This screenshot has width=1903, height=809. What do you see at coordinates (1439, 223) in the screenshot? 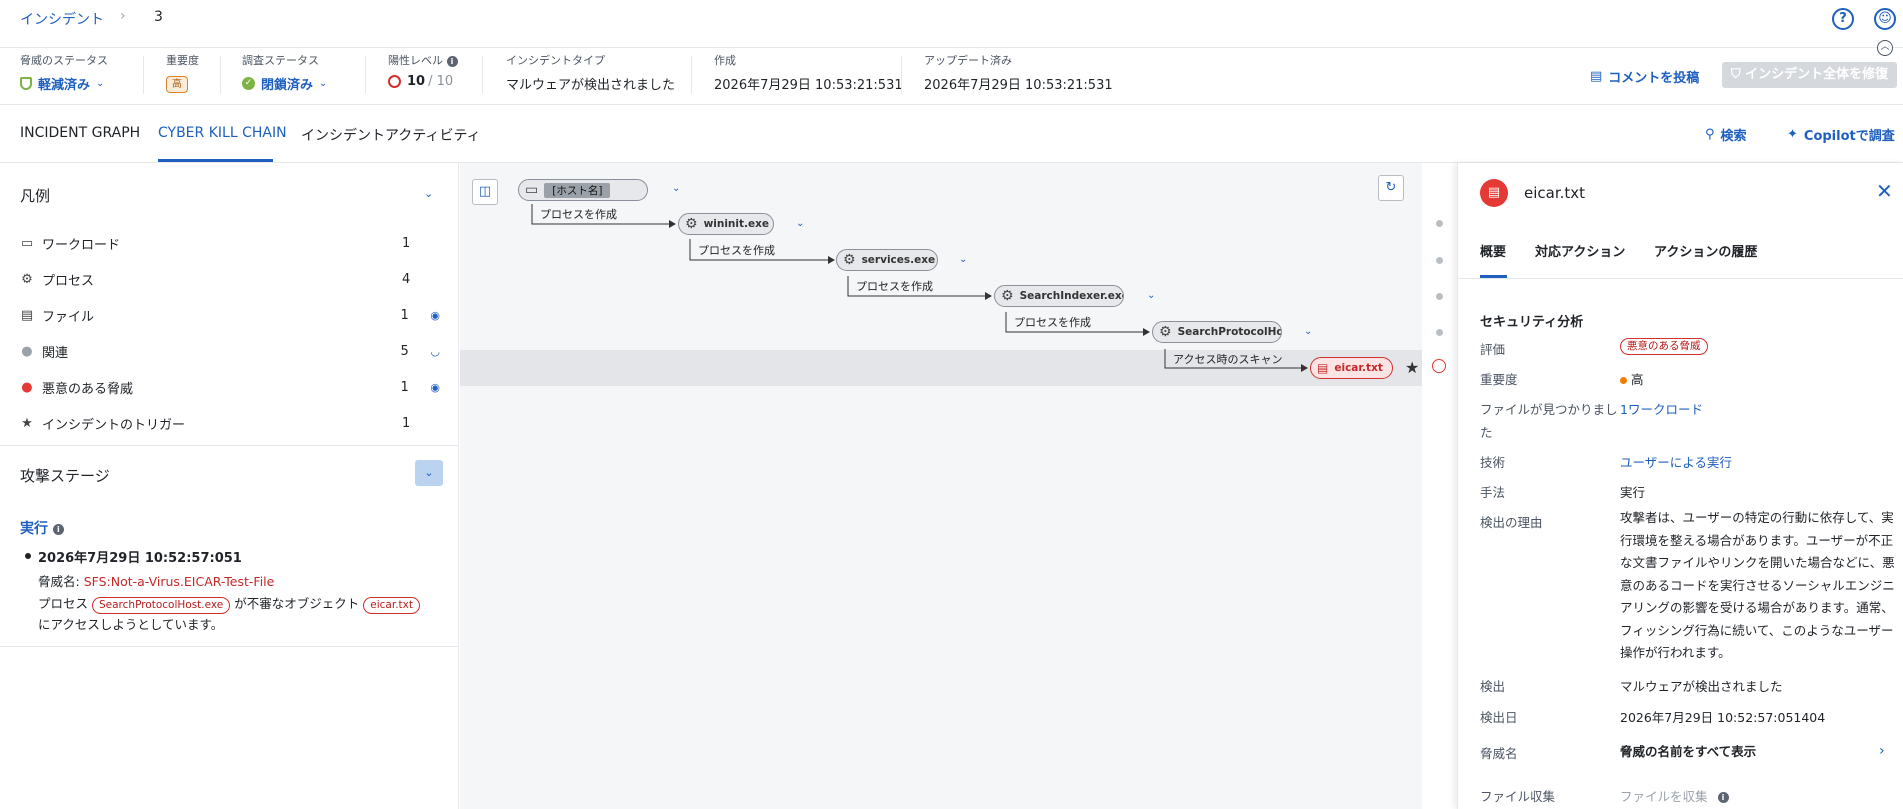
I see `row-marker` at bounding box center [1439, 223].